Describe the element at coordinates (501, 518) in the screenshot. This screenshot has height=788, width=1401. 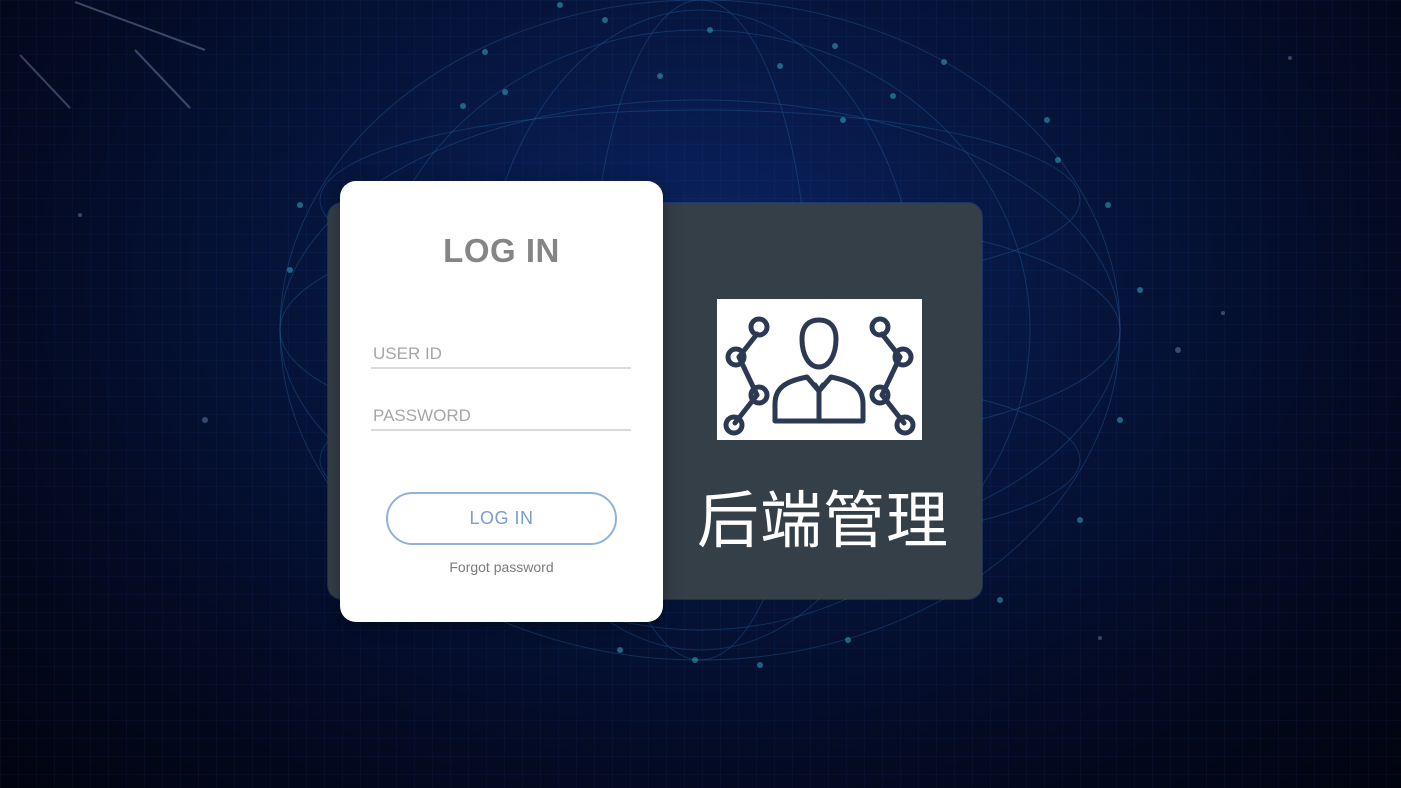
I see `login-button: LOG IN` at that location.